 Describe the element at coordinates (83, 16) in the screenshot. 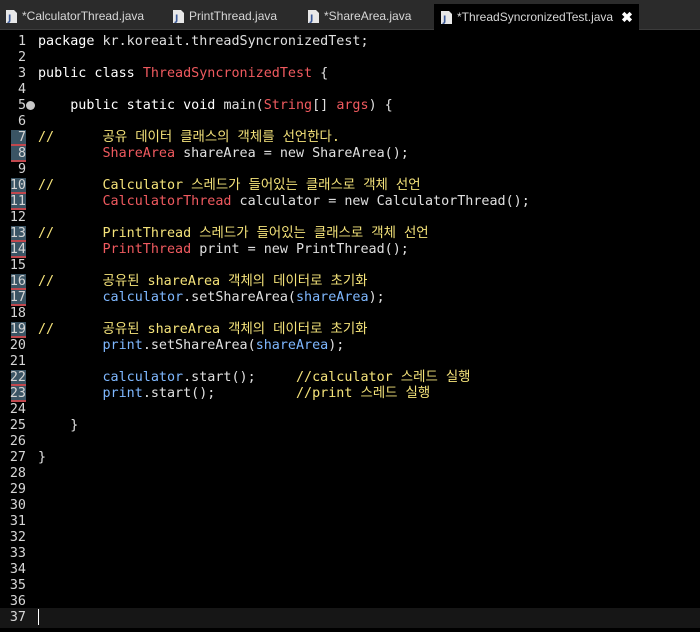

I see `tab-label: *CalculatorThread.java` at that location.